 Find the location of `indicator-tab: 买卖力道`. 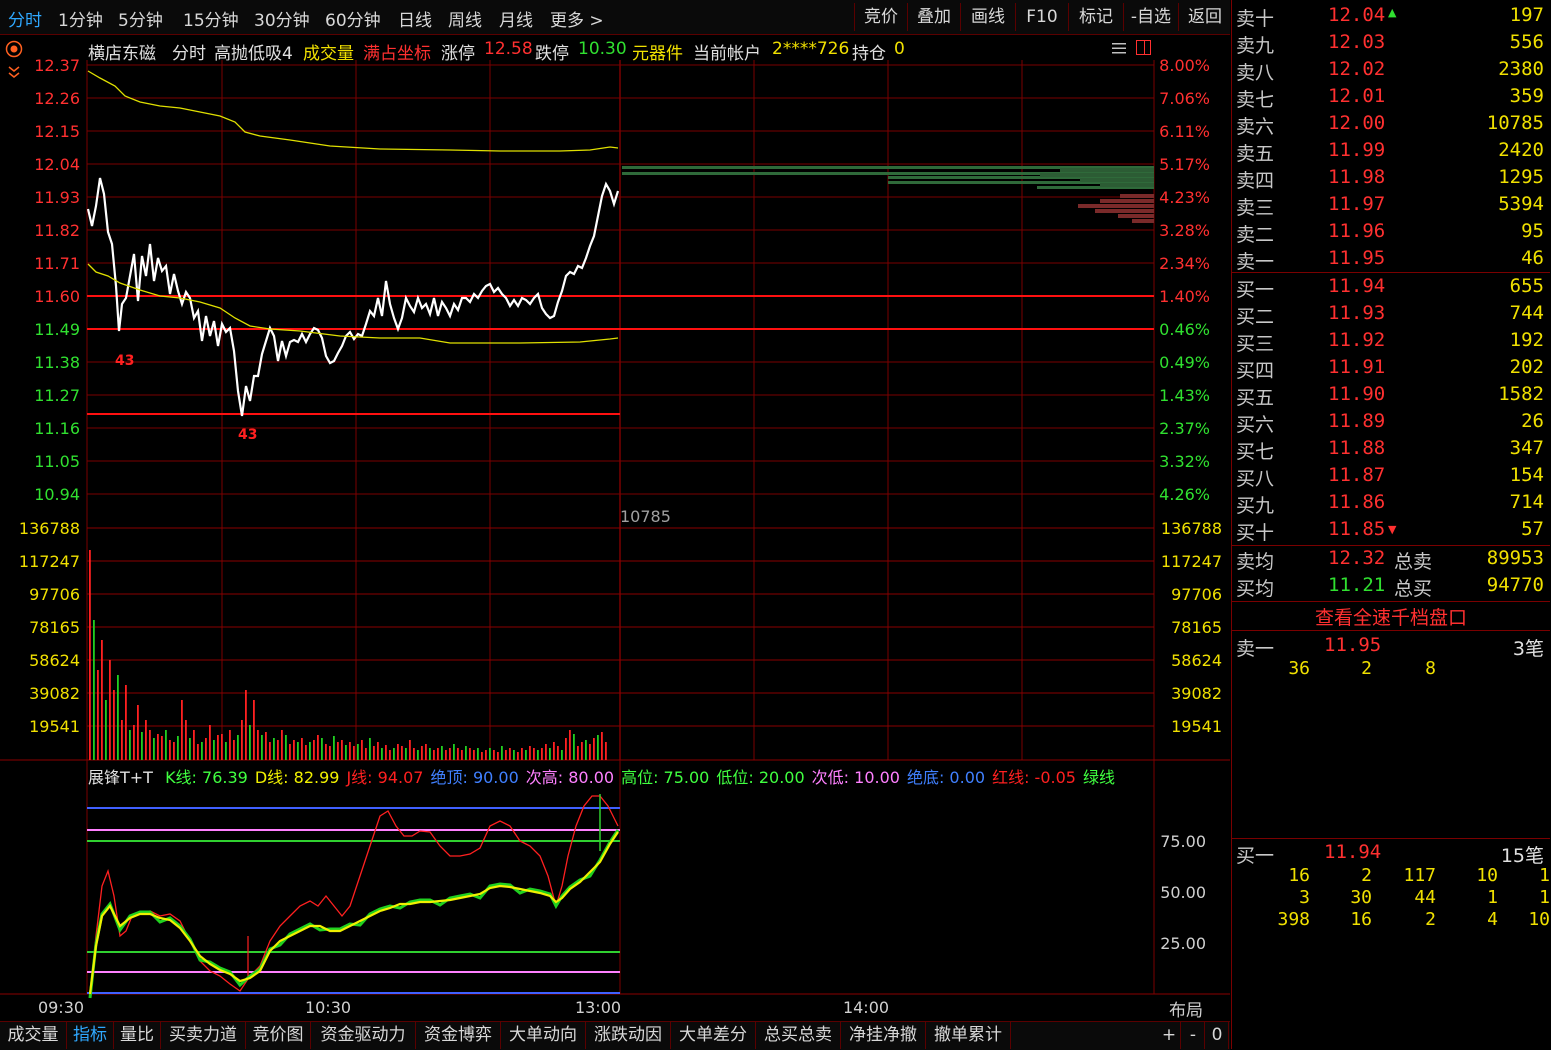

indicator-tab: 买卖力道 is located at coordinates (203, 1035).